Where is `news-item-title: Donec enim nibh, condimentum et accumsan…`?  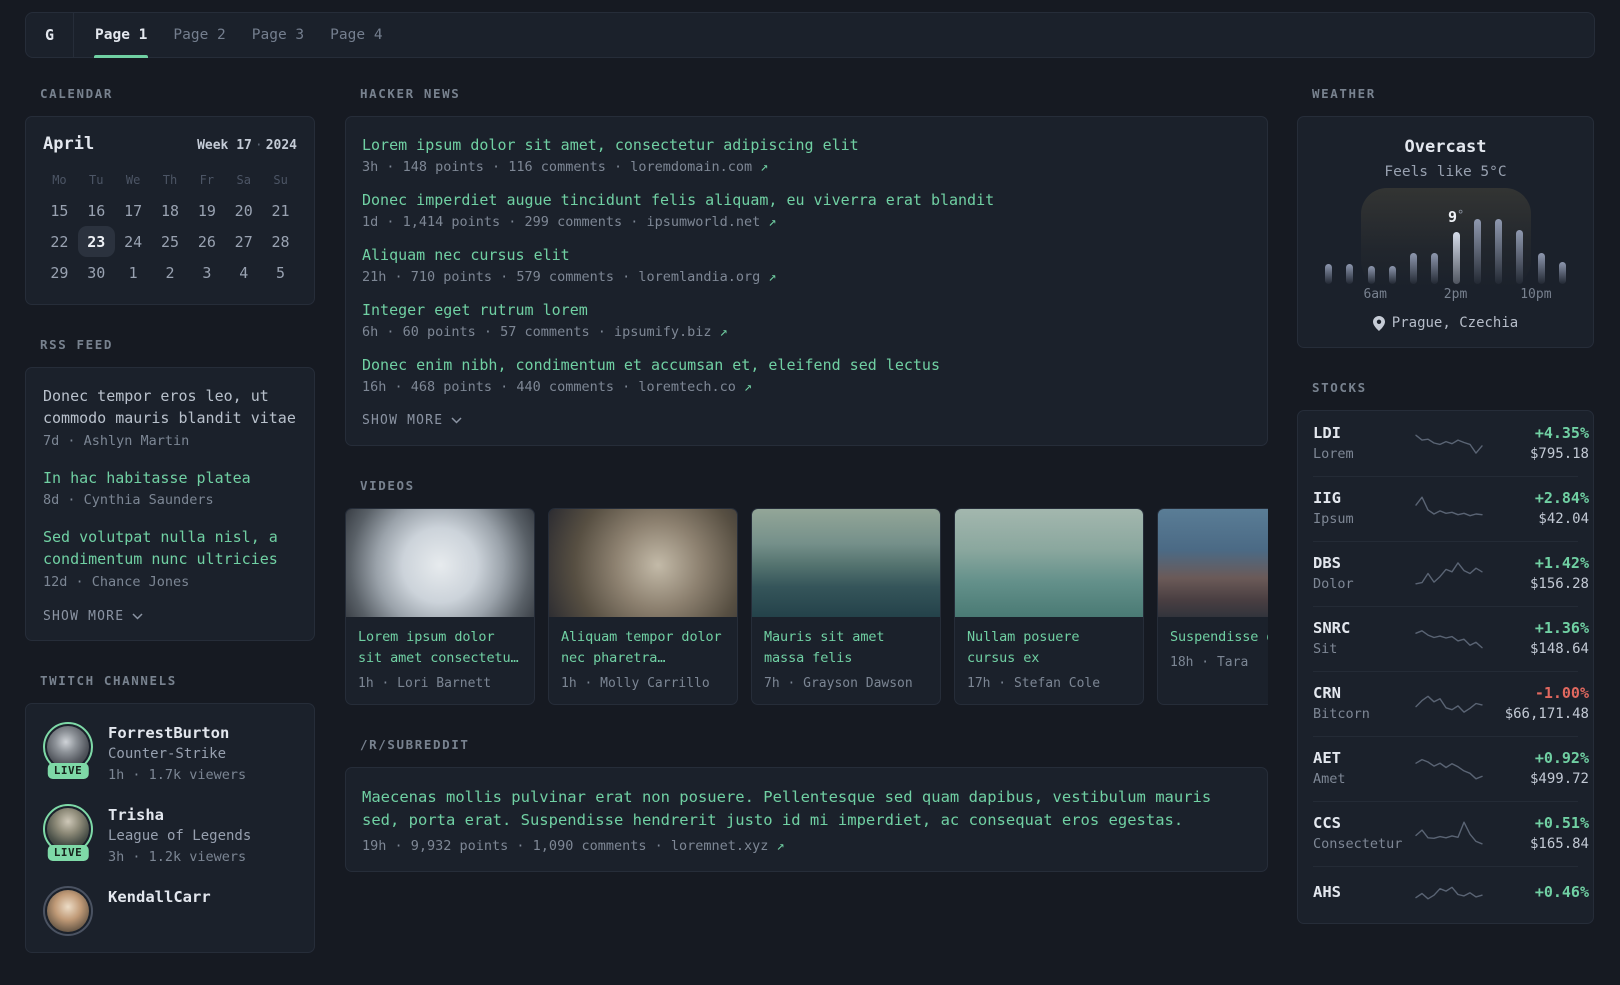
news-item-title: Donec enim nibh, condimentum et accumsan… is located at coordinates (806, 365).